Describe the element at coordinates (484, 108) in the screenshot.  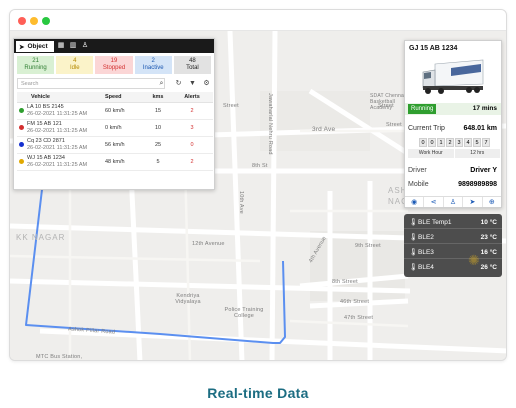
I see `status-duration: 17 mins` at that location.